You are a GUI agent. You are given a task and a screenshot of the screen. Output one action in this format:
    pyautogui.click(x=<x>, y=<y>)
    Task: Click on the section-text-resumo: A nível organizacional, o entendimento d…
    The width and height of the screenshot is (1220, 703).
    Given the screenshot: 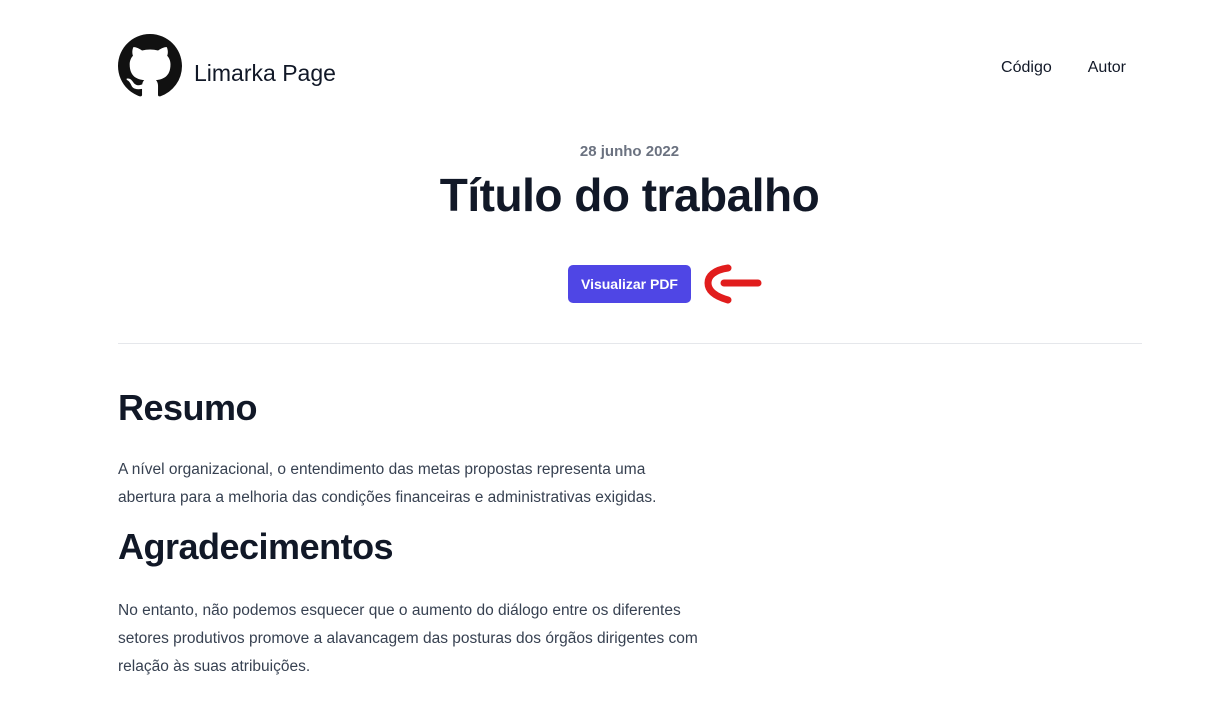 What is the action you would take?
    pyautogui.click(x=387, y=483)
    